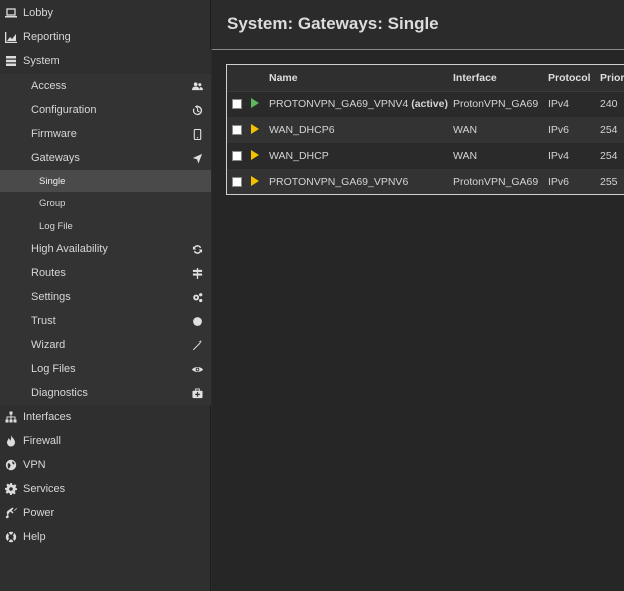 This screenshot has width=624, height=591. What do you see at coordinates (11, 537) in the screenshot?
I see `support-icon` at bounding box center [11, 537].